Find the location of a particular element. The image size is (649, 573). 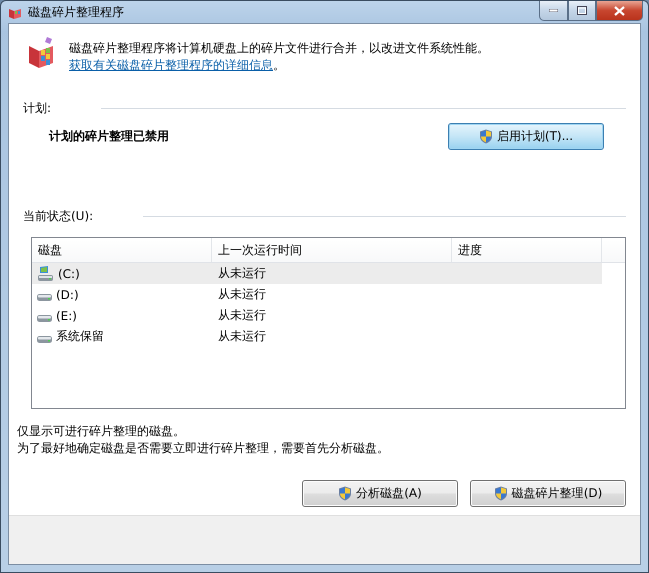

defragment-button: 磁盘碎片整理(D) is located at coordinates (548, 493).